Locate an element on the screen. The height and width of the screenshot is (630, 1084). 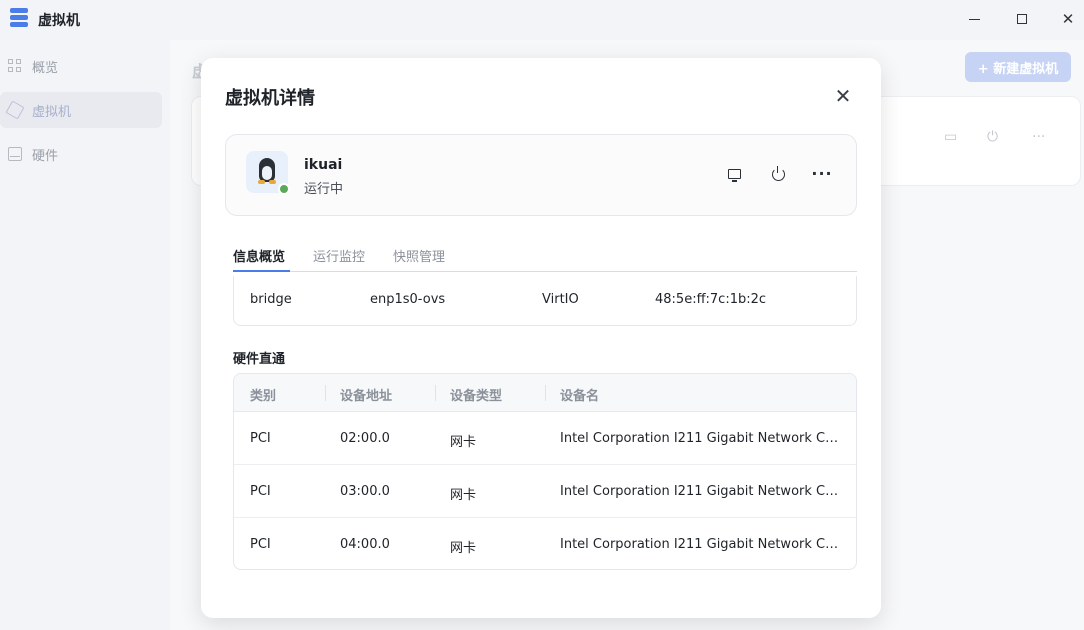
network-mode: bridge is located at coordinates (271, 299).